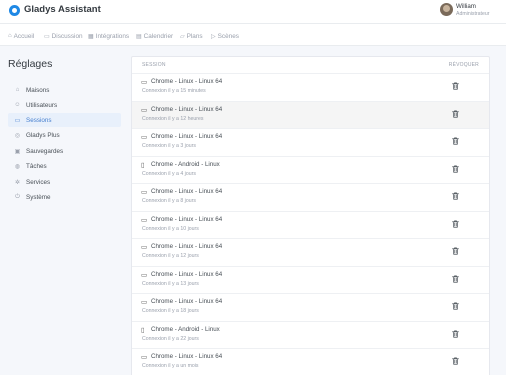 The height and width of the screenshot is (375, 506). I want to click on top-bar: Gladys Assistant William Administrateur, so click(253, 12).